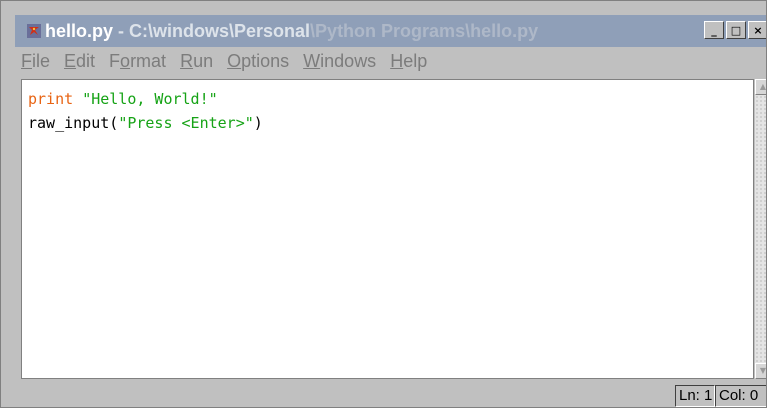  I want to click on menu-windows-accelerator: W, so click(312, 60).